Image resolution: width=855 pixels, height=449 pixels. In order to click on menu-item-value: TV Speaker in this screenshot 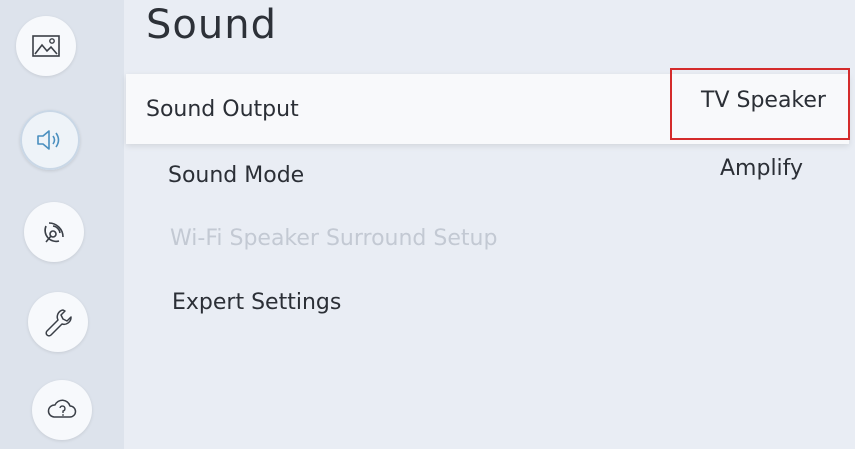, I will do `click(763, 100)`.